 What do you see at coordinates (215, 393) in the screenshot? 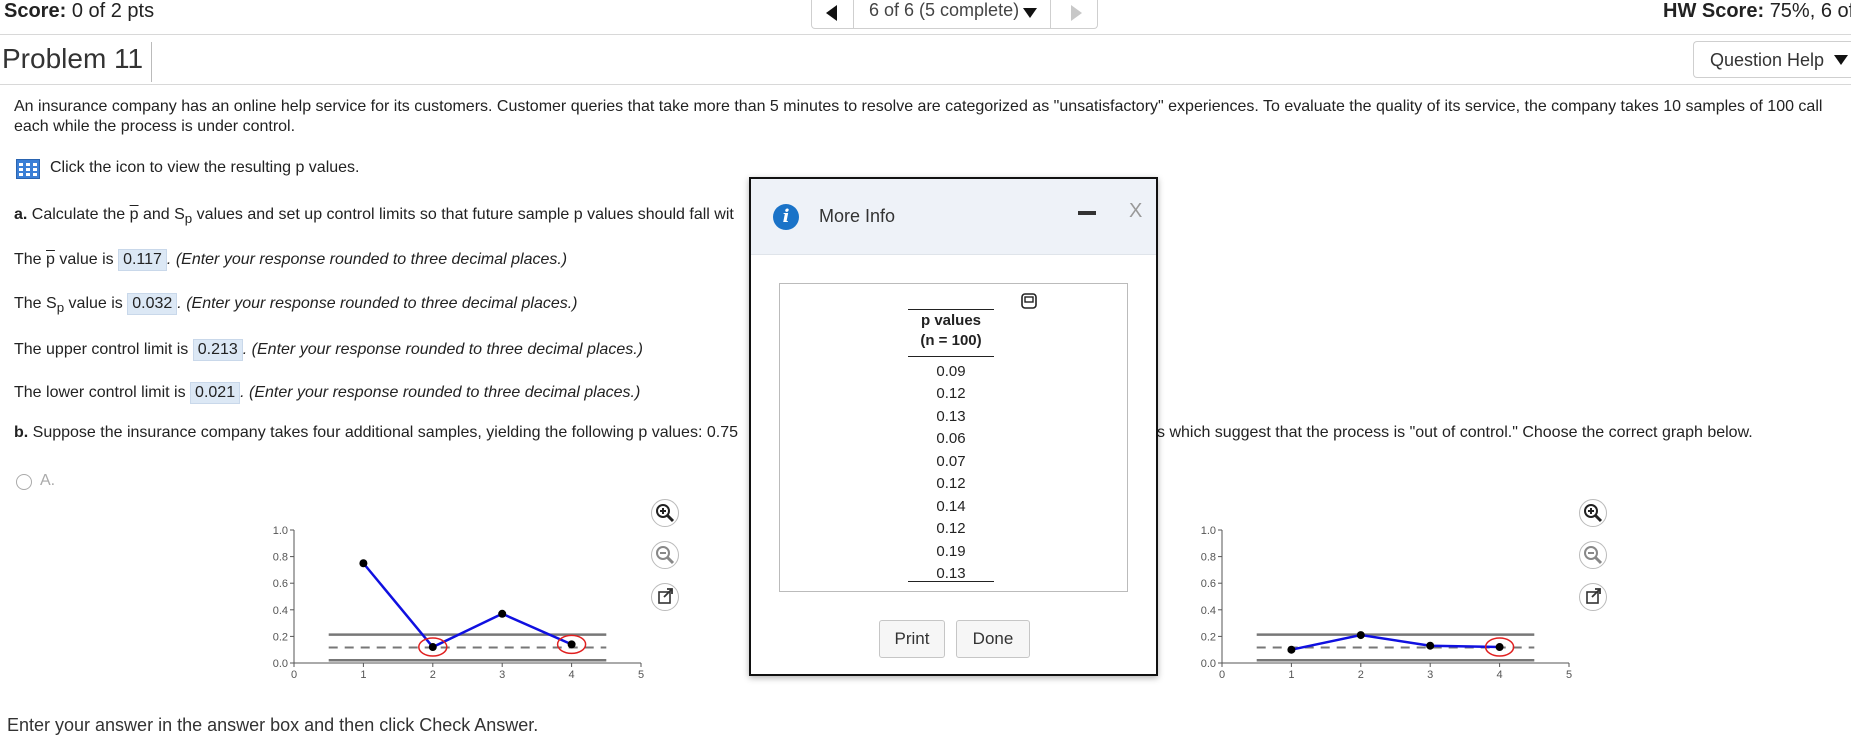
I see `lcl-answer-box: 0.021` at bounding box center [215, 393].